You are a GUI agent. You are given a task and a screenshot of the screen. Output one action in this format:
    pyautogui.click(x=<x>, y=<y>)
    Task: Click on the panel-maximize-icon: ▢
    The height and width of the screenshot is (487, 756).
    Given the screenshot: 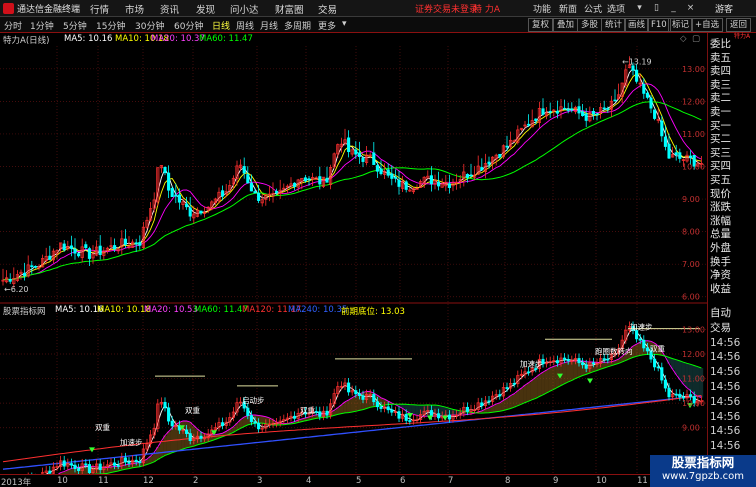 What is the action you would take?
    pyautogui.click(x=696, y=39)
    